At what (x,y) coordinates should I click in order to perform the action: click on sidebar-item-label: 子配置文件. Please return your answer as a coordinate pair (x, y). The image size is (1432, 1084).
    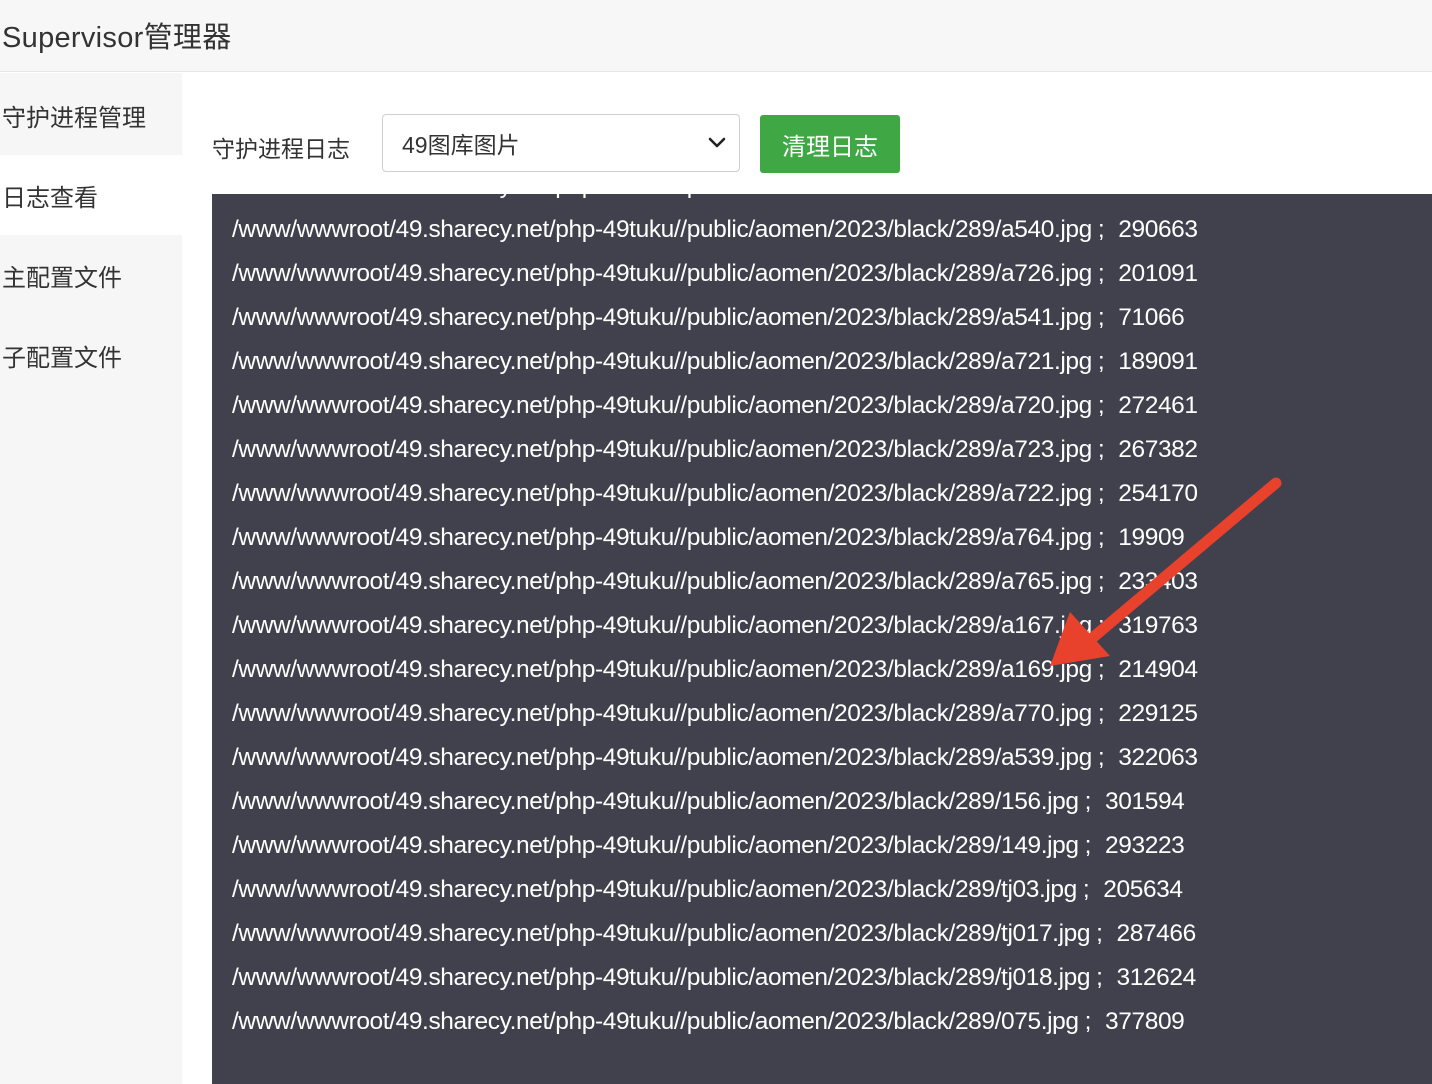
    Looking at the image, I should click on (62, 358).